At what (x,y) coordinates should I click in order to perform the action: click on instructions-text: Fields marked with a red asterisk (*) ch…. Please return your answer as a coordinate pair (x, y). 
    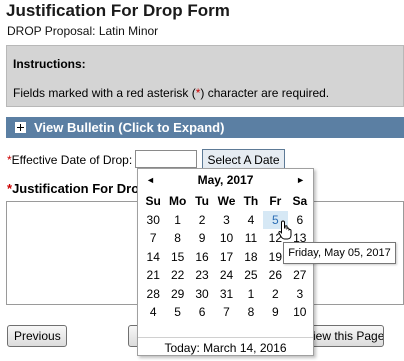
    Looking at the image, I should click on (171, 93).